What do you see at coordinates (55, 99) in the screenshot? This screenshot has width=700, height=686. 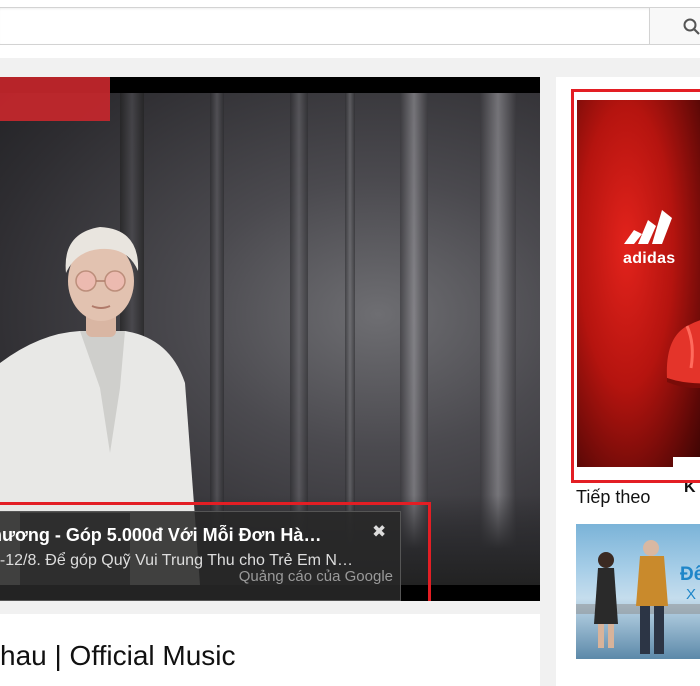 I see `channel-banner` at bounding box center [55, 99].